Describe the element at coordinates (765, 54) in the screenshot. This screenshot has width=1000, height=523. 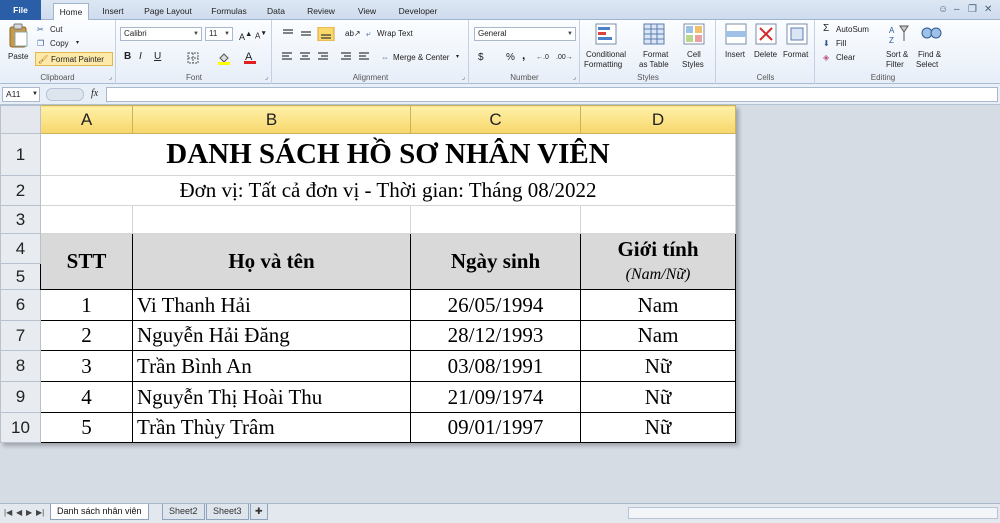
I see `delete-cells-button: Delete` at that location.